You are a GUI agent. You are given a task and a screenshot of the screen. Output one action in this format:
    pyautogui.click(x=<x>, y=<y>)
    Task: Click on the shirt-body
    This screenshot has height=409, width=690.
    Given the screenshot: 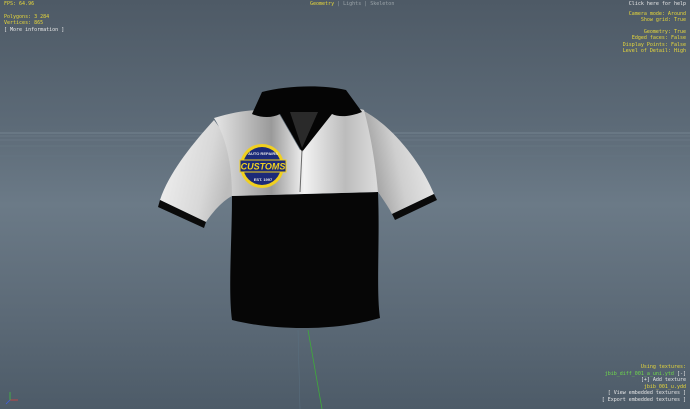 What is the action you would take?
    pyautogui.click(x=305, y=260)
    